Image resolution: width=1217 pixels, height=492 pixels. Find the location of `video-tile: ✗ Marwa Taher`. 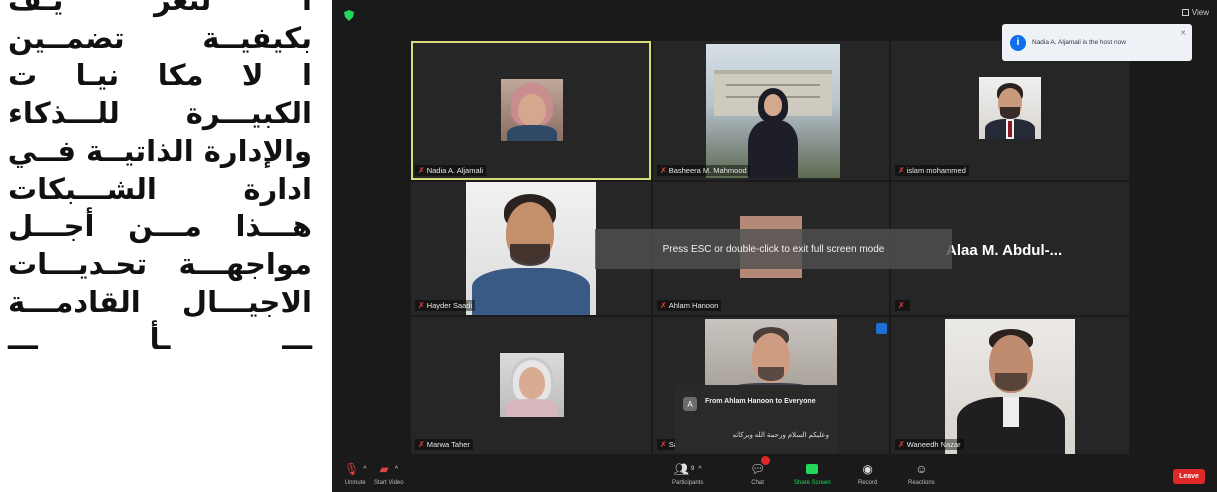

video-tile: ✗ Marwa Taher is located at coordinates (531, 385).